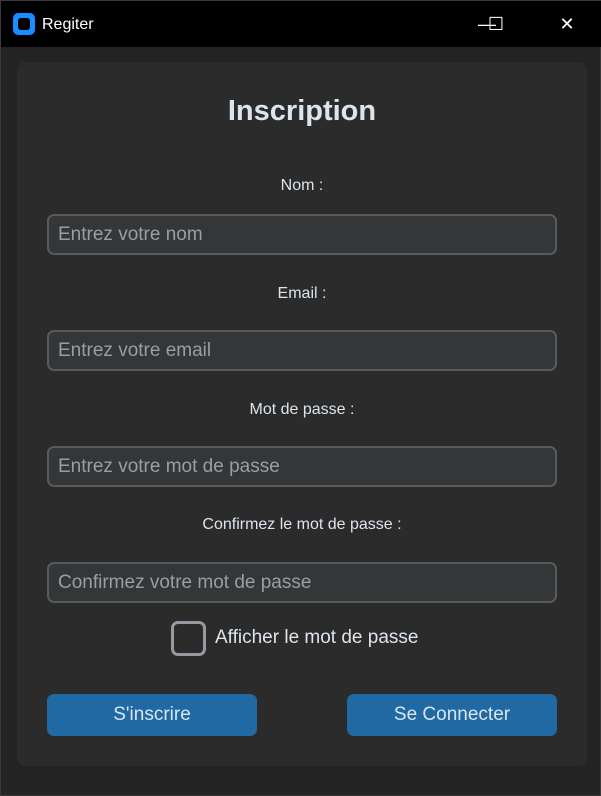  I want to click on title-bar: Regiter — ☐ ✕, so click(301, 24).